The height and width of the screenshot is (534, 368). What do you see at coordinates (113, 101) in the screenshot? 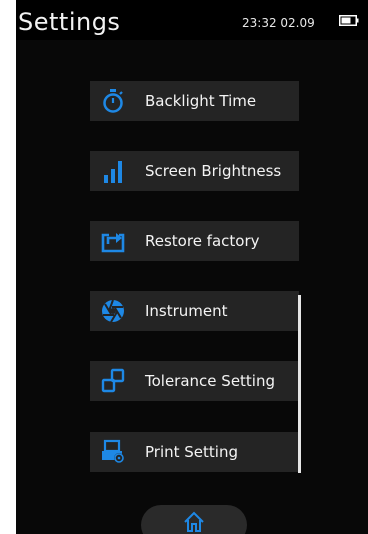
I see `stopwatch-icon` at bounding box center [113, 101].